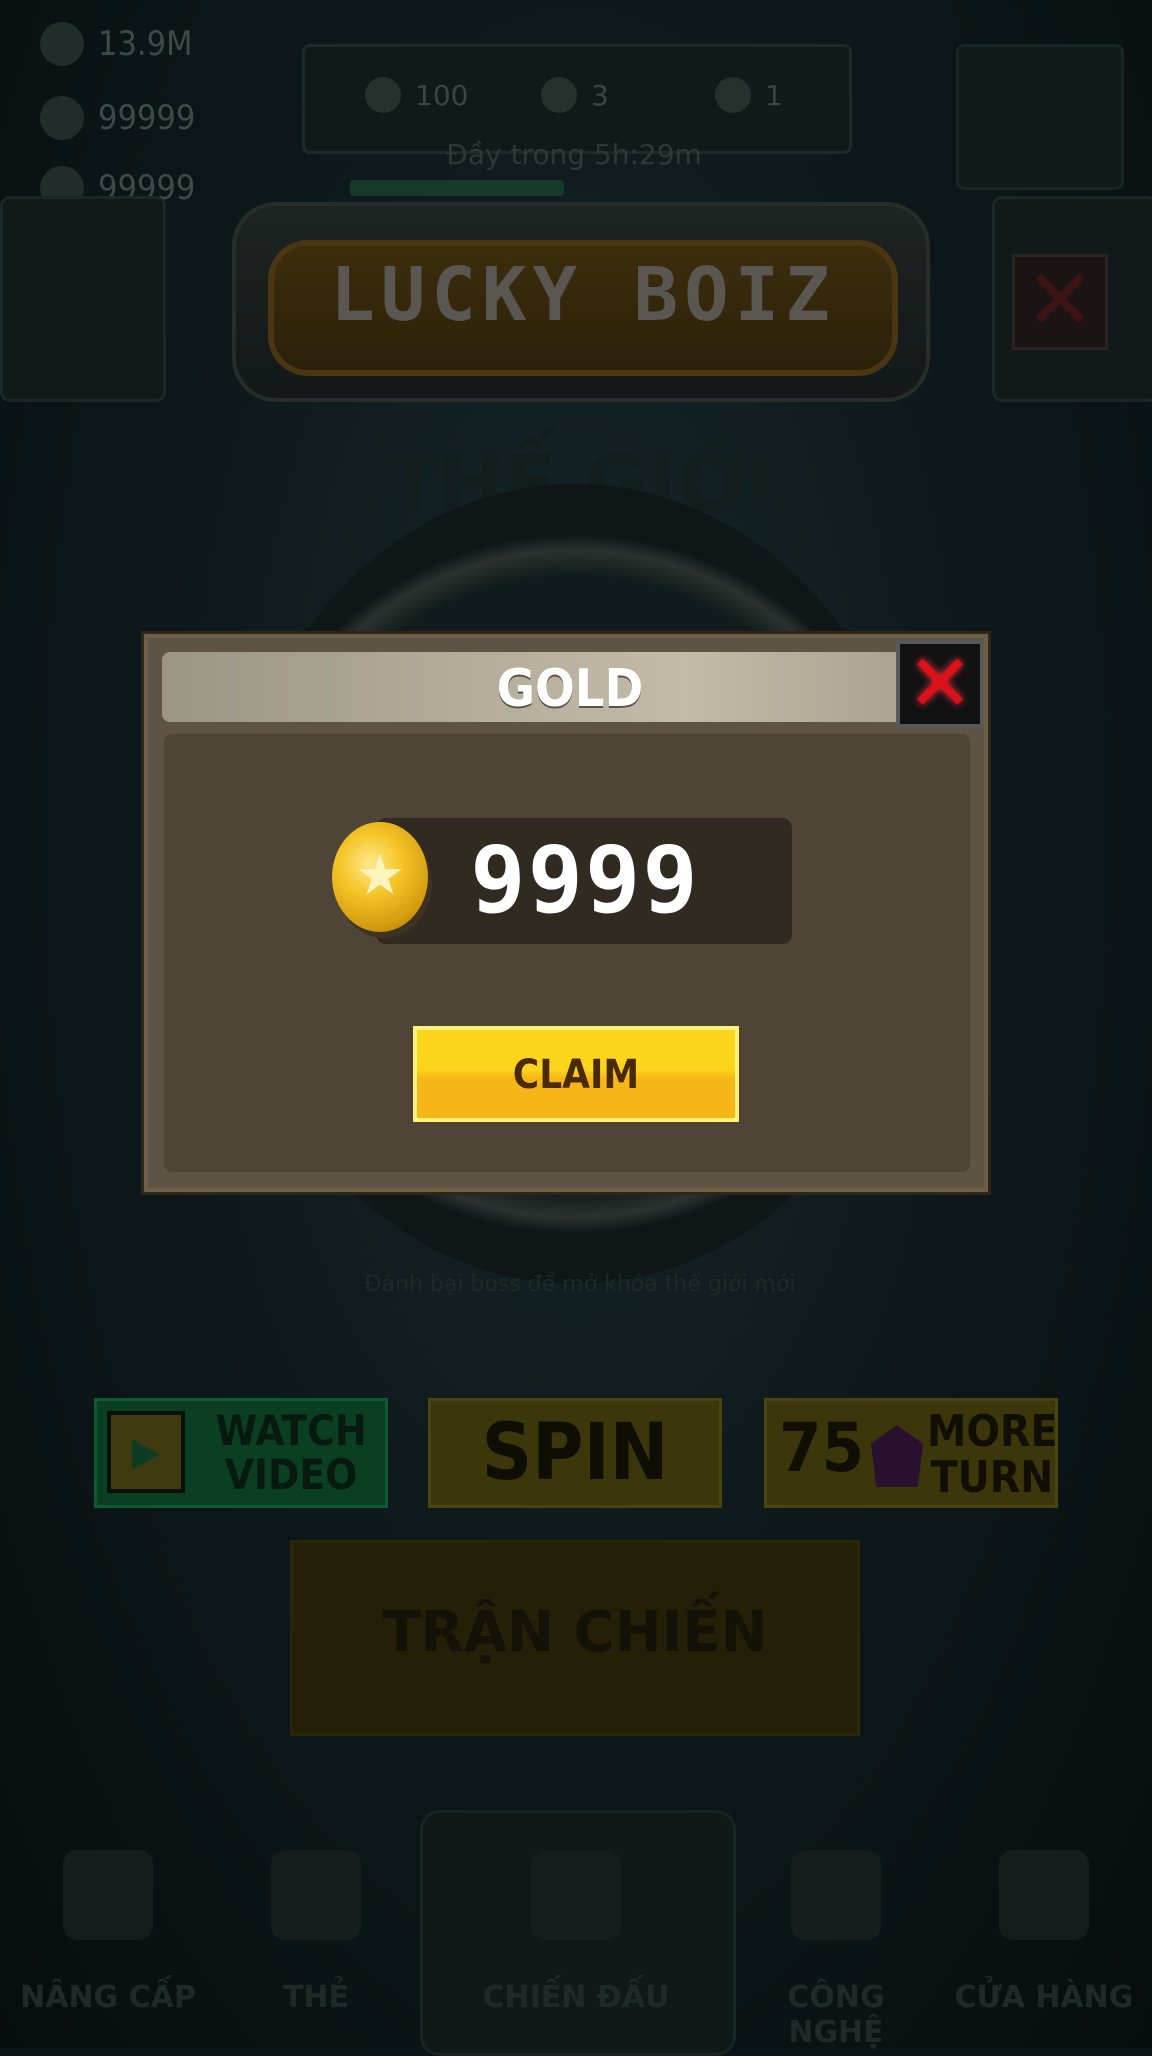  Describe the element at coordinates (836, 1945) in the screenshot. I see `nav-item-tech: CÔNG NGHỆ` at that location.